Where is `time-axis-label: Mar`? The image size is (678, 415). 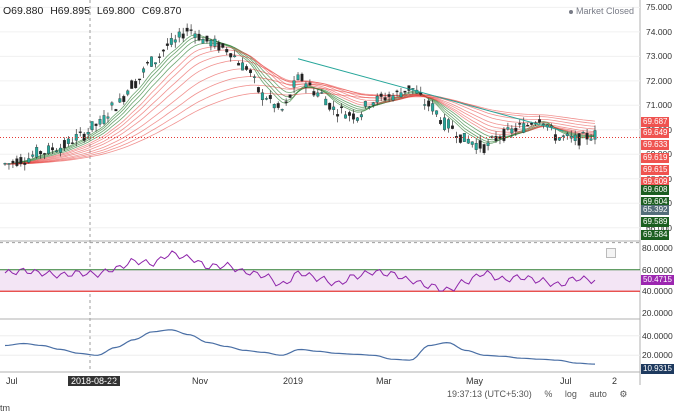 time-axis-label: Mar is located at coordinates (384, 381).